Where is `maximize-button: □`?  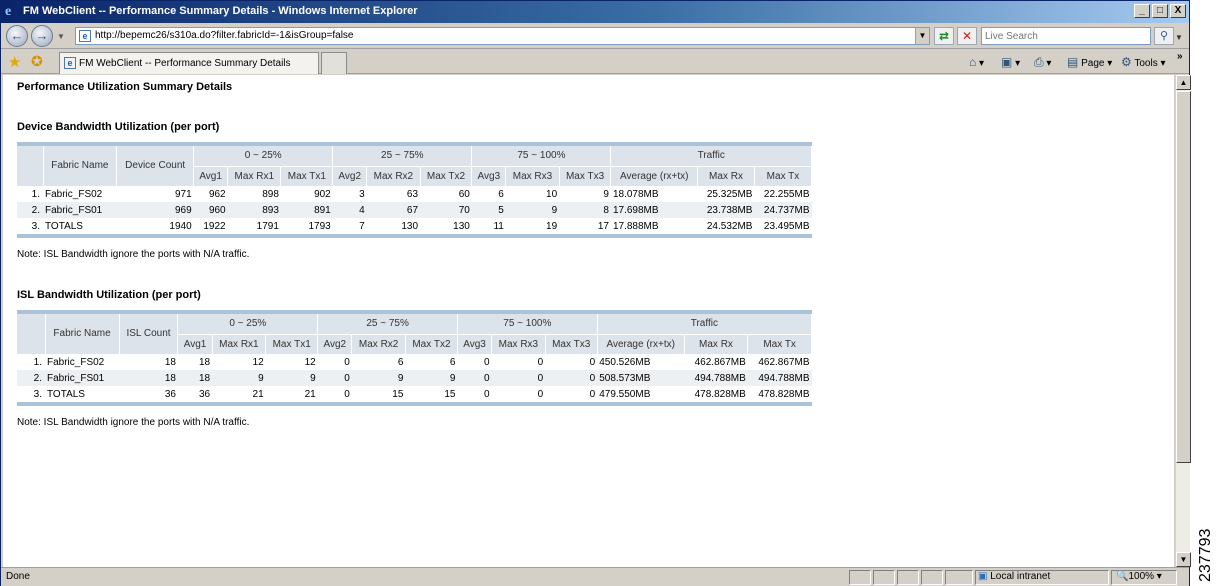
maximize-button: □ is located at coordinates (1160, 11).